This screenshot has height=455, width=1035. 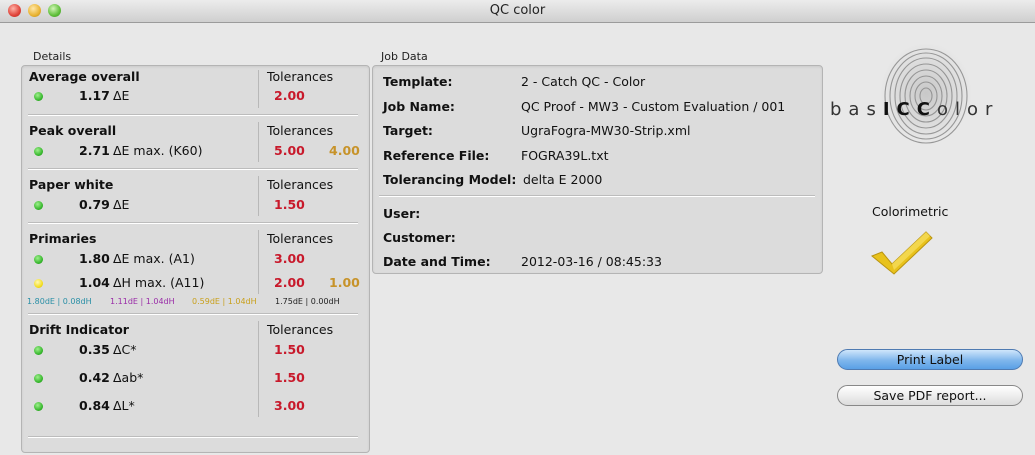 I want to click on basiccolor-logo: basICColor, so click(x=930, y=98).